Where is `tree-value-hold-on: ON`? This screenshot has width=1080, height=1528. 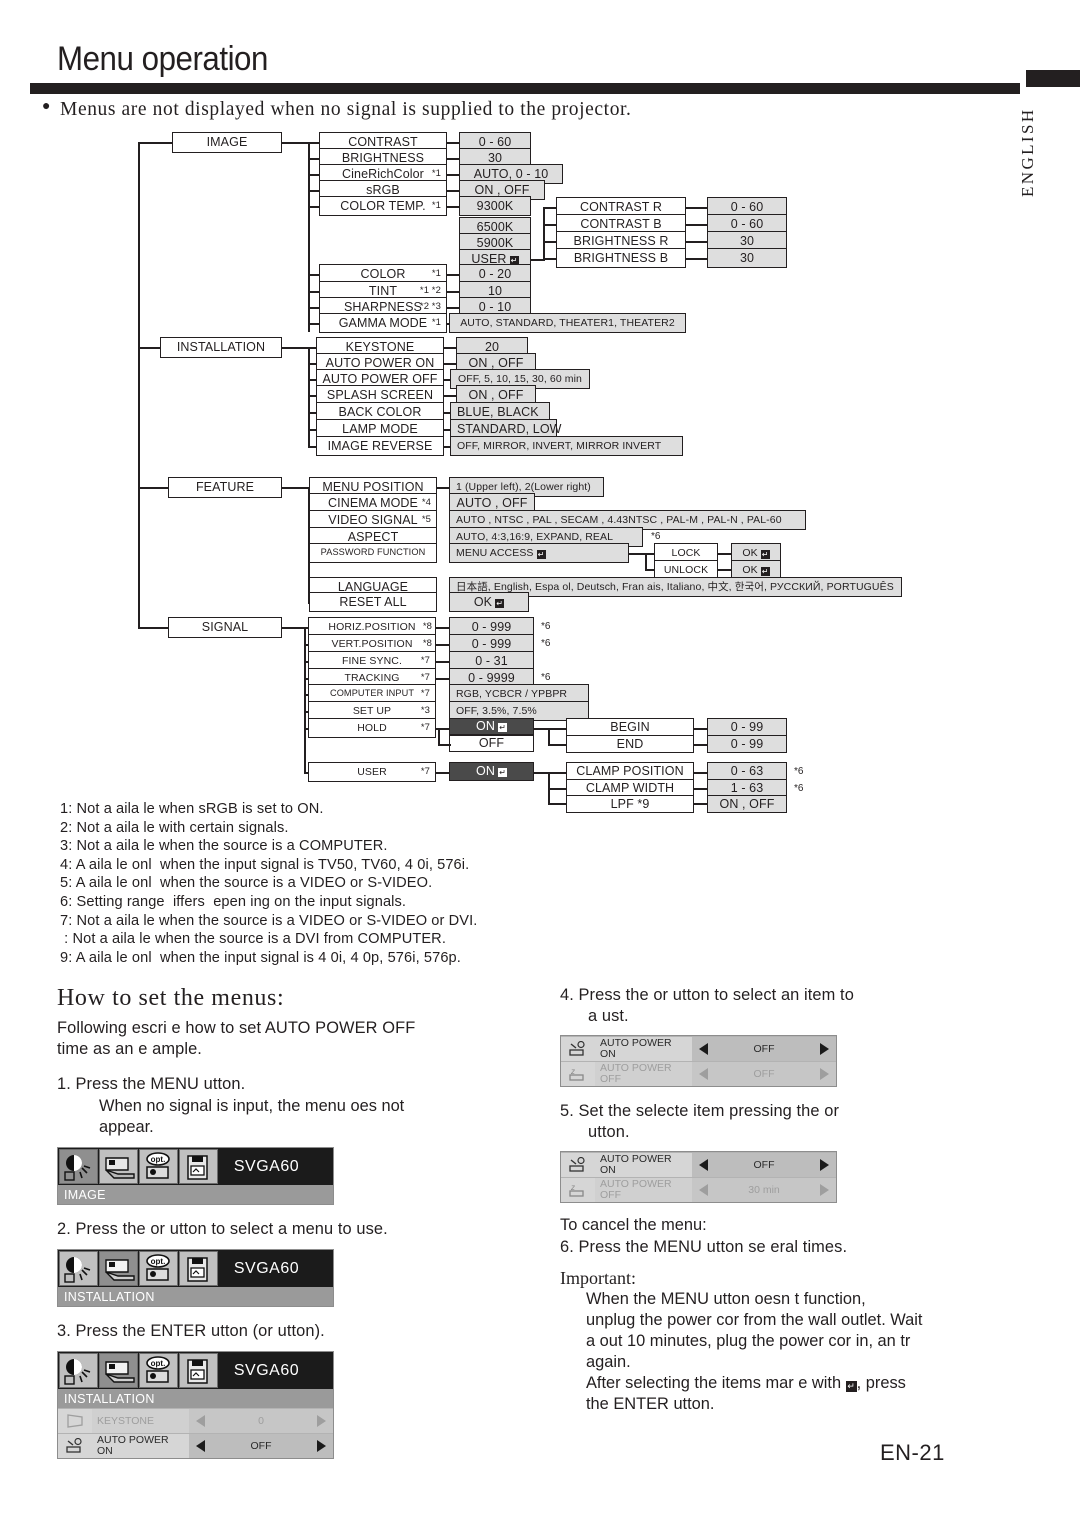 tree-value-hold-on: ON is located at coordinates (491, 726).